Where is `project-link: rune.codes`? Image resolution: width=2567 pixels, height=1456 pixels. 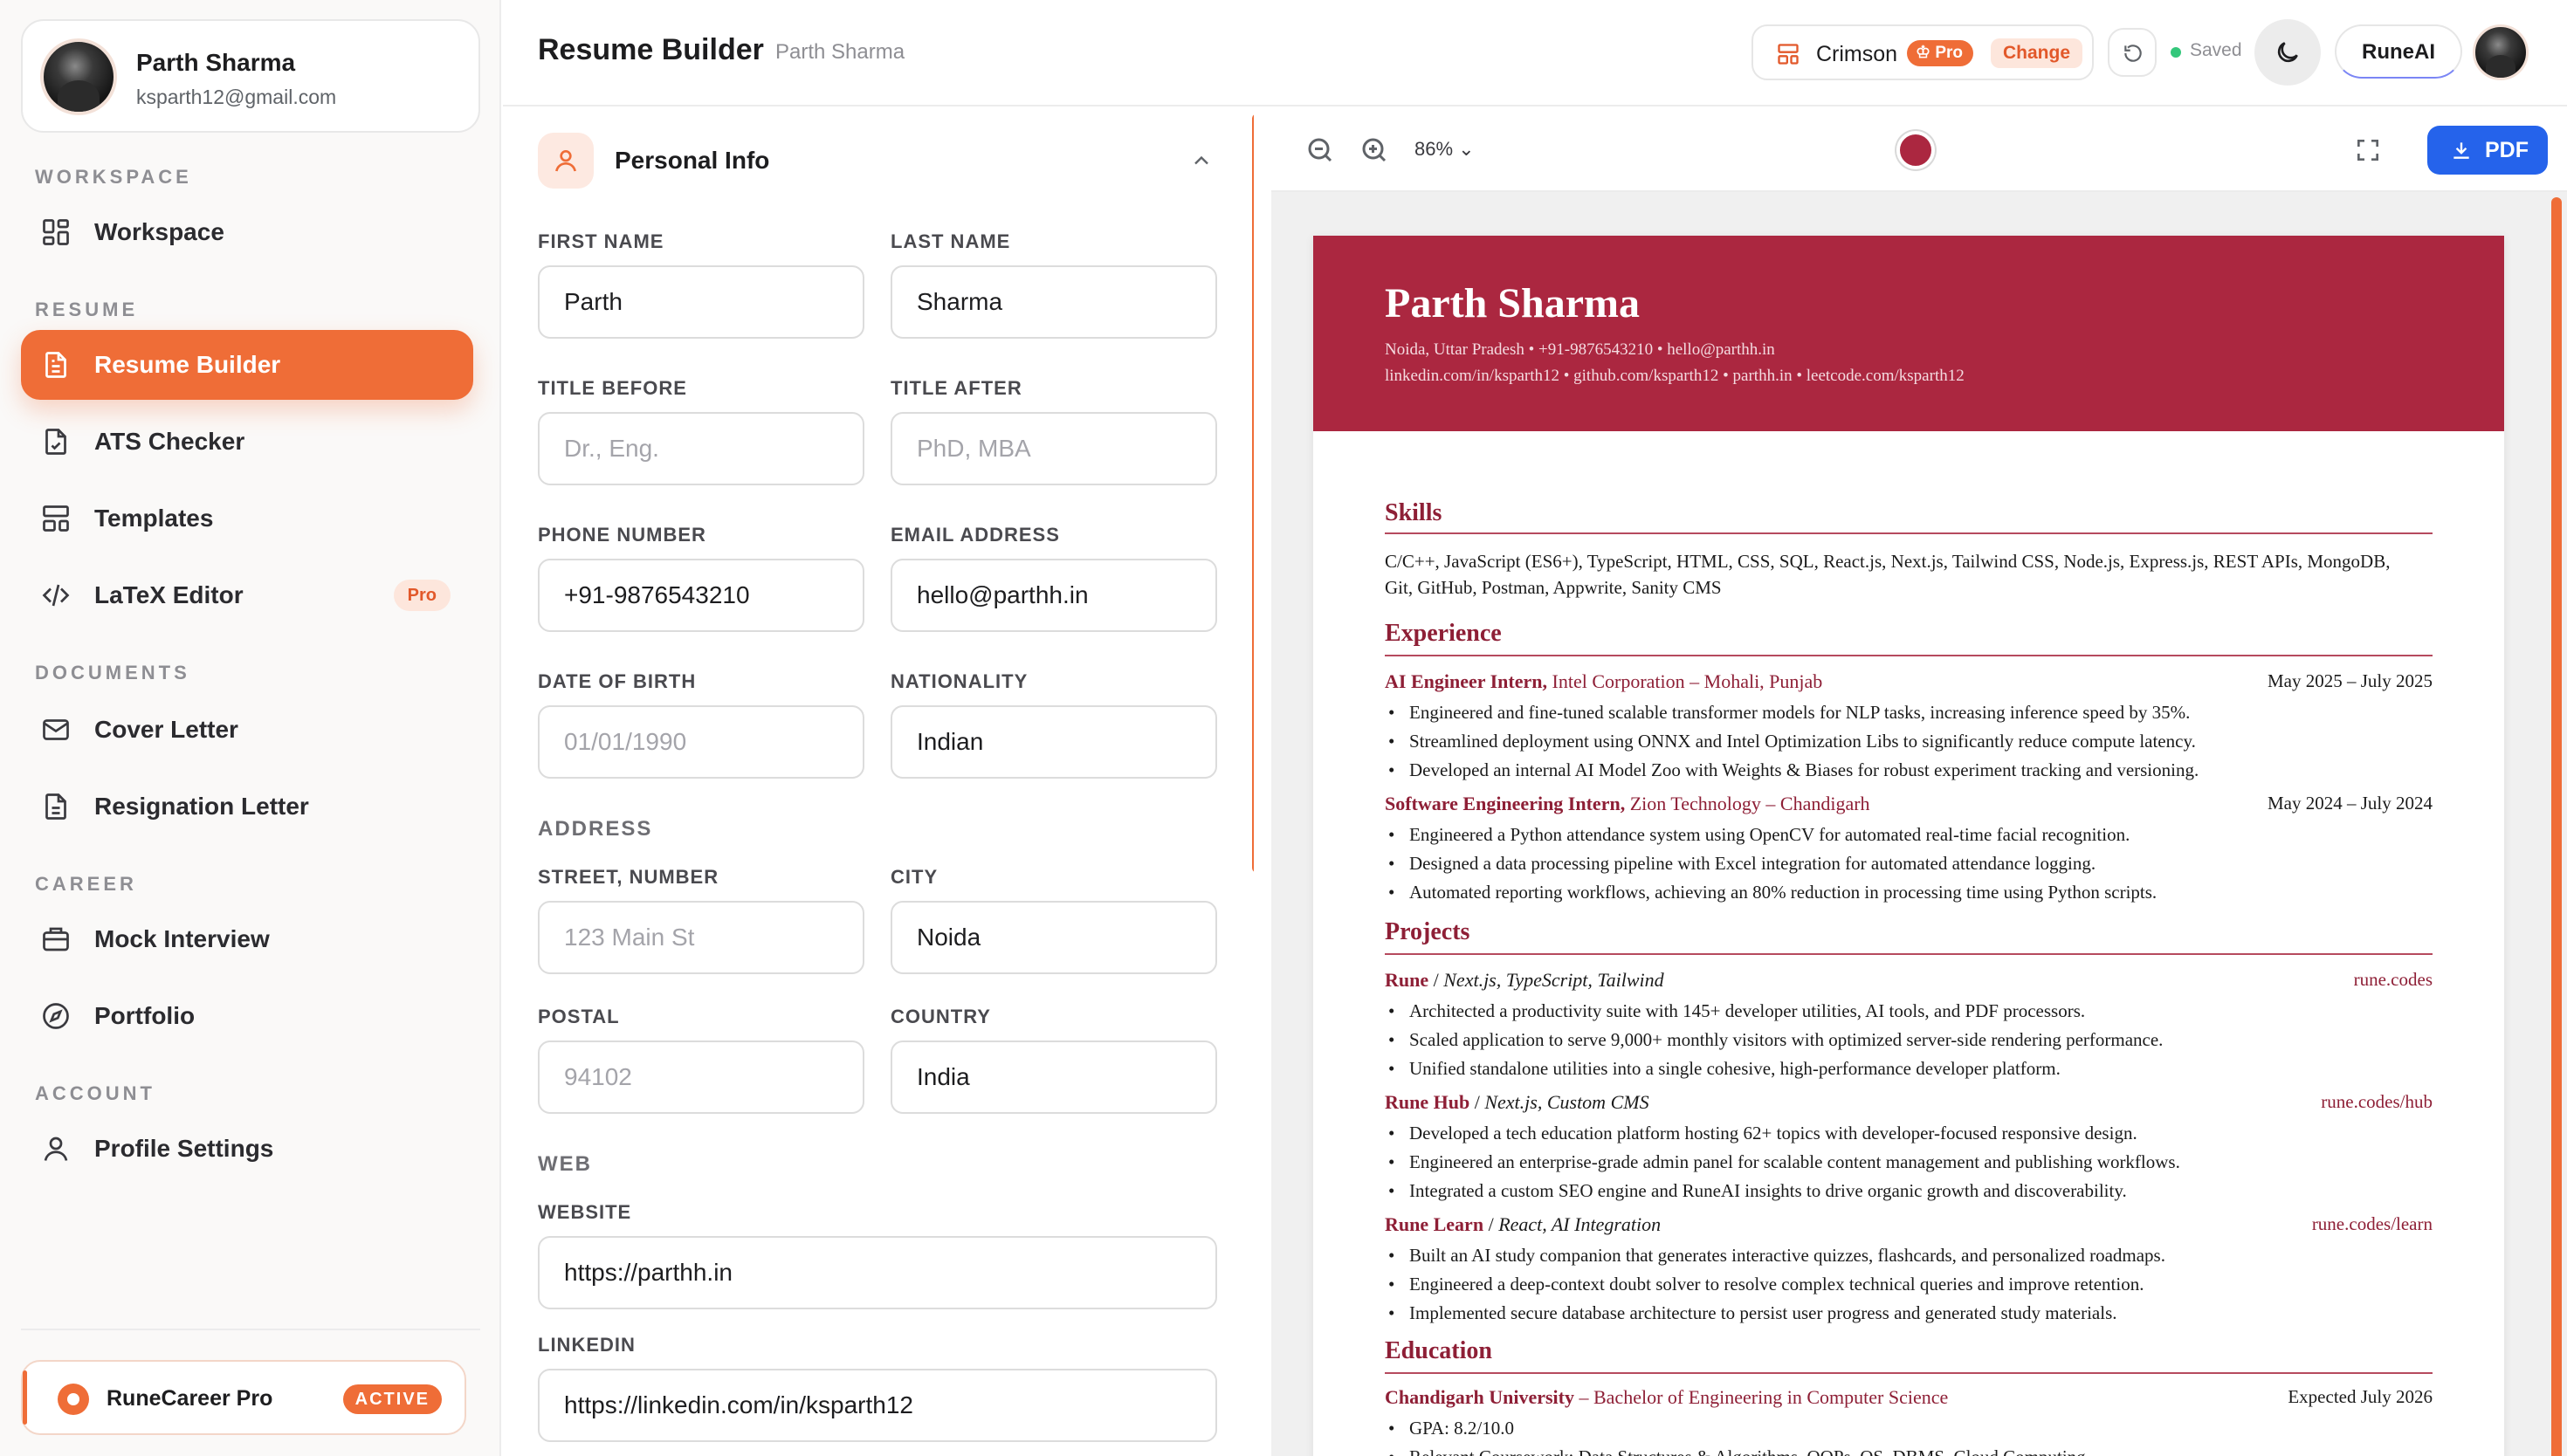
project-link: rune.codes is located at coordinates (2393, 980).